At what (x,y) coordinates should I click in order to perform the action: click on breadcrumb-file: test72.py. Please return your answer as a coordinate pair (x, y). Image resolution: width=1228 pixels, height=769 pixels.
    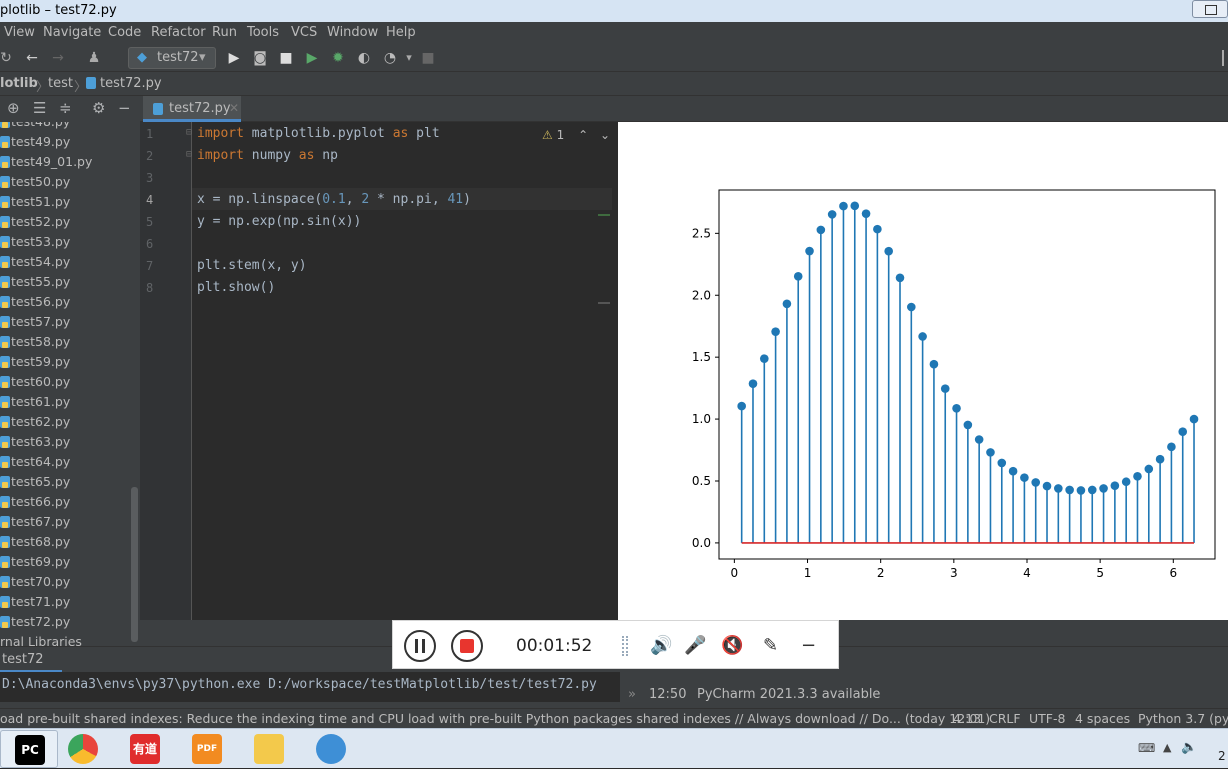
    Looking at the image, I should click on (131, 83).